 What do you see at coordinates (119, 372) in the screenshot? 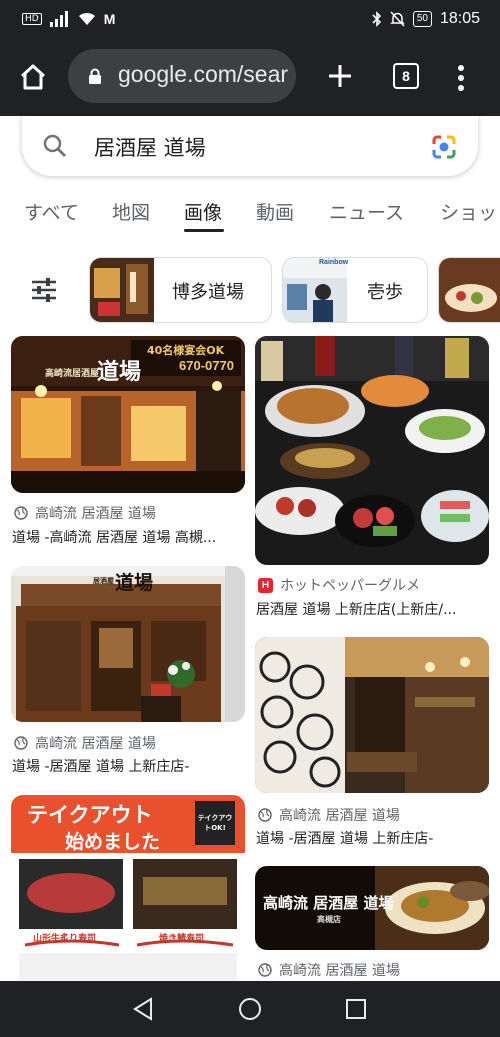
I see `storefront-sign: 道場` at bounding box center [119, 372].